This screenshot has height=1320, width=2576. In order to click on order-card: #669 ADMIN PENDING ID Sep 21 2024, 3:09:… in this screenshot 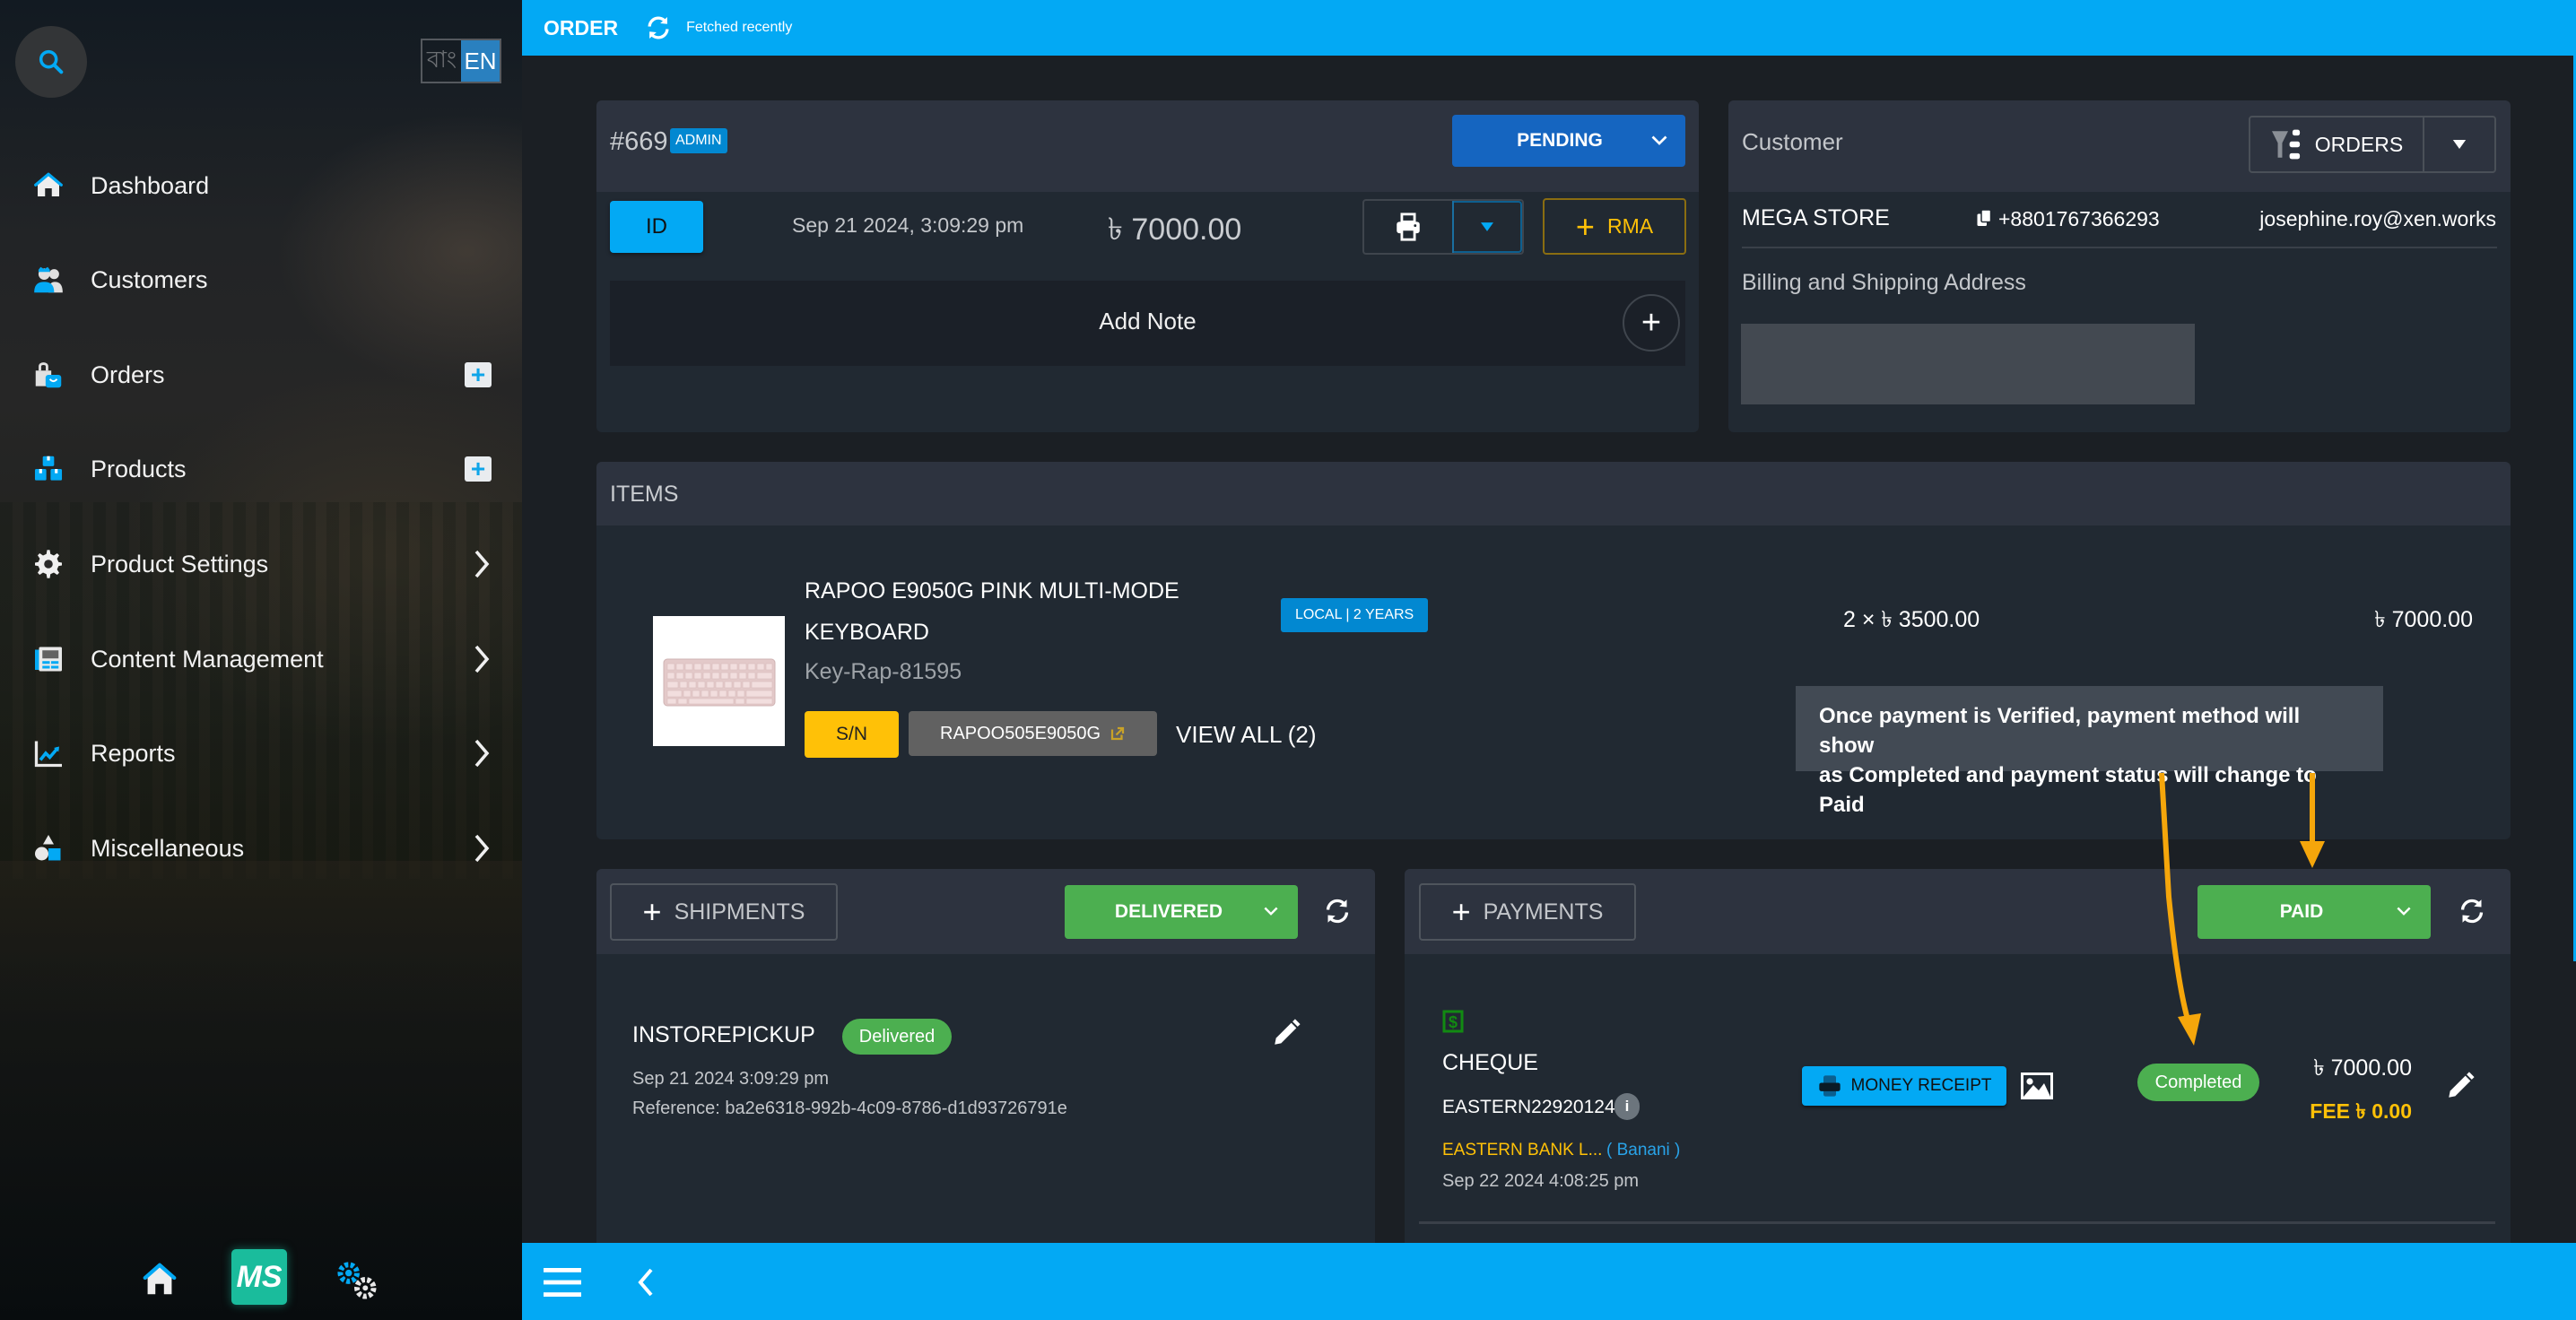, I will do `click(1147, 266)`.